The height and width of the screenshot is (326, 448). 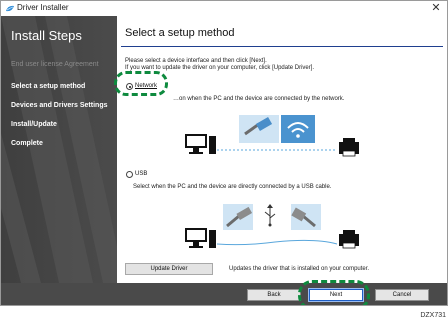 What do you see at coordinates (349, 239) in the screenshot?
I see `printer-icon-usb` at bounding box center [349, 239].